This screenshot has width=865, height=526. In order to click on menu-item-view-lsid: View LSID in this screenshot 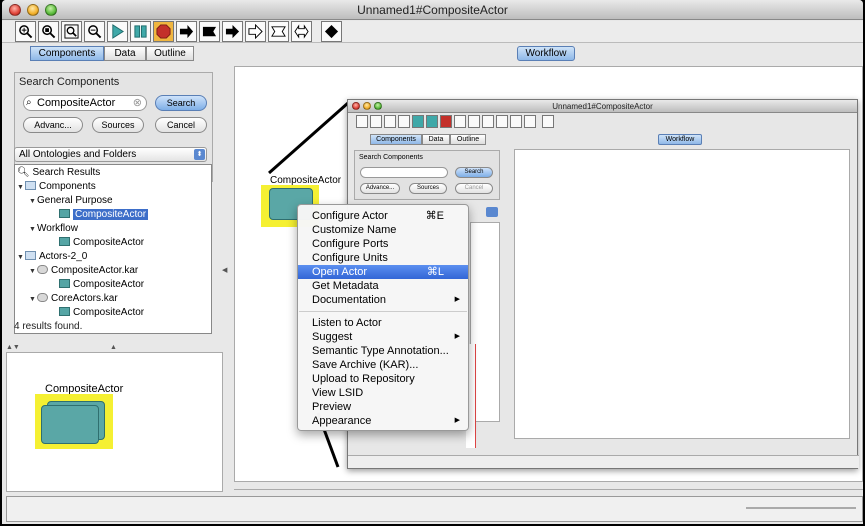, I will do `click(383, 393)`.